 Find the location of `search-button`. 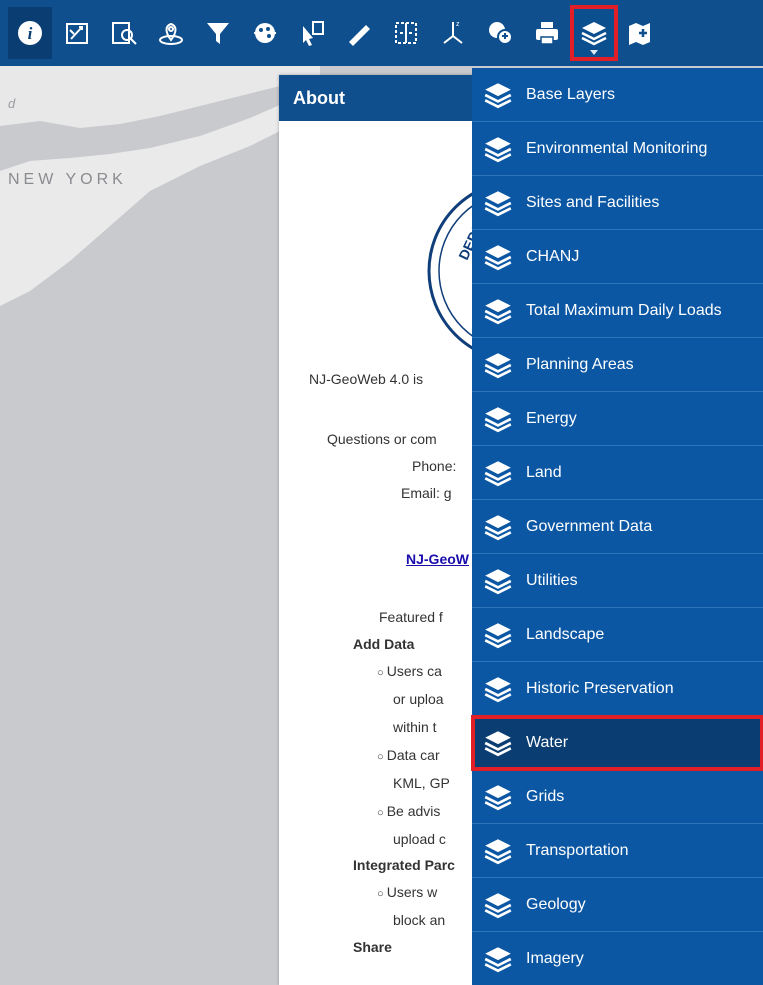

search-button is located at coordinates (124, 33).